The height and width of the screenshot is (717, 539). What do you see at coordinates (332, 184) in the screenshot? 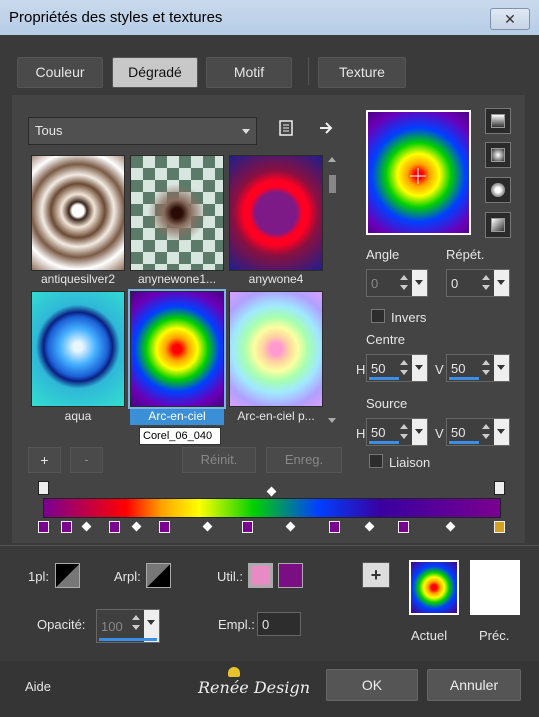
I see `scroll-thumb` at bounding box center [332, 184].